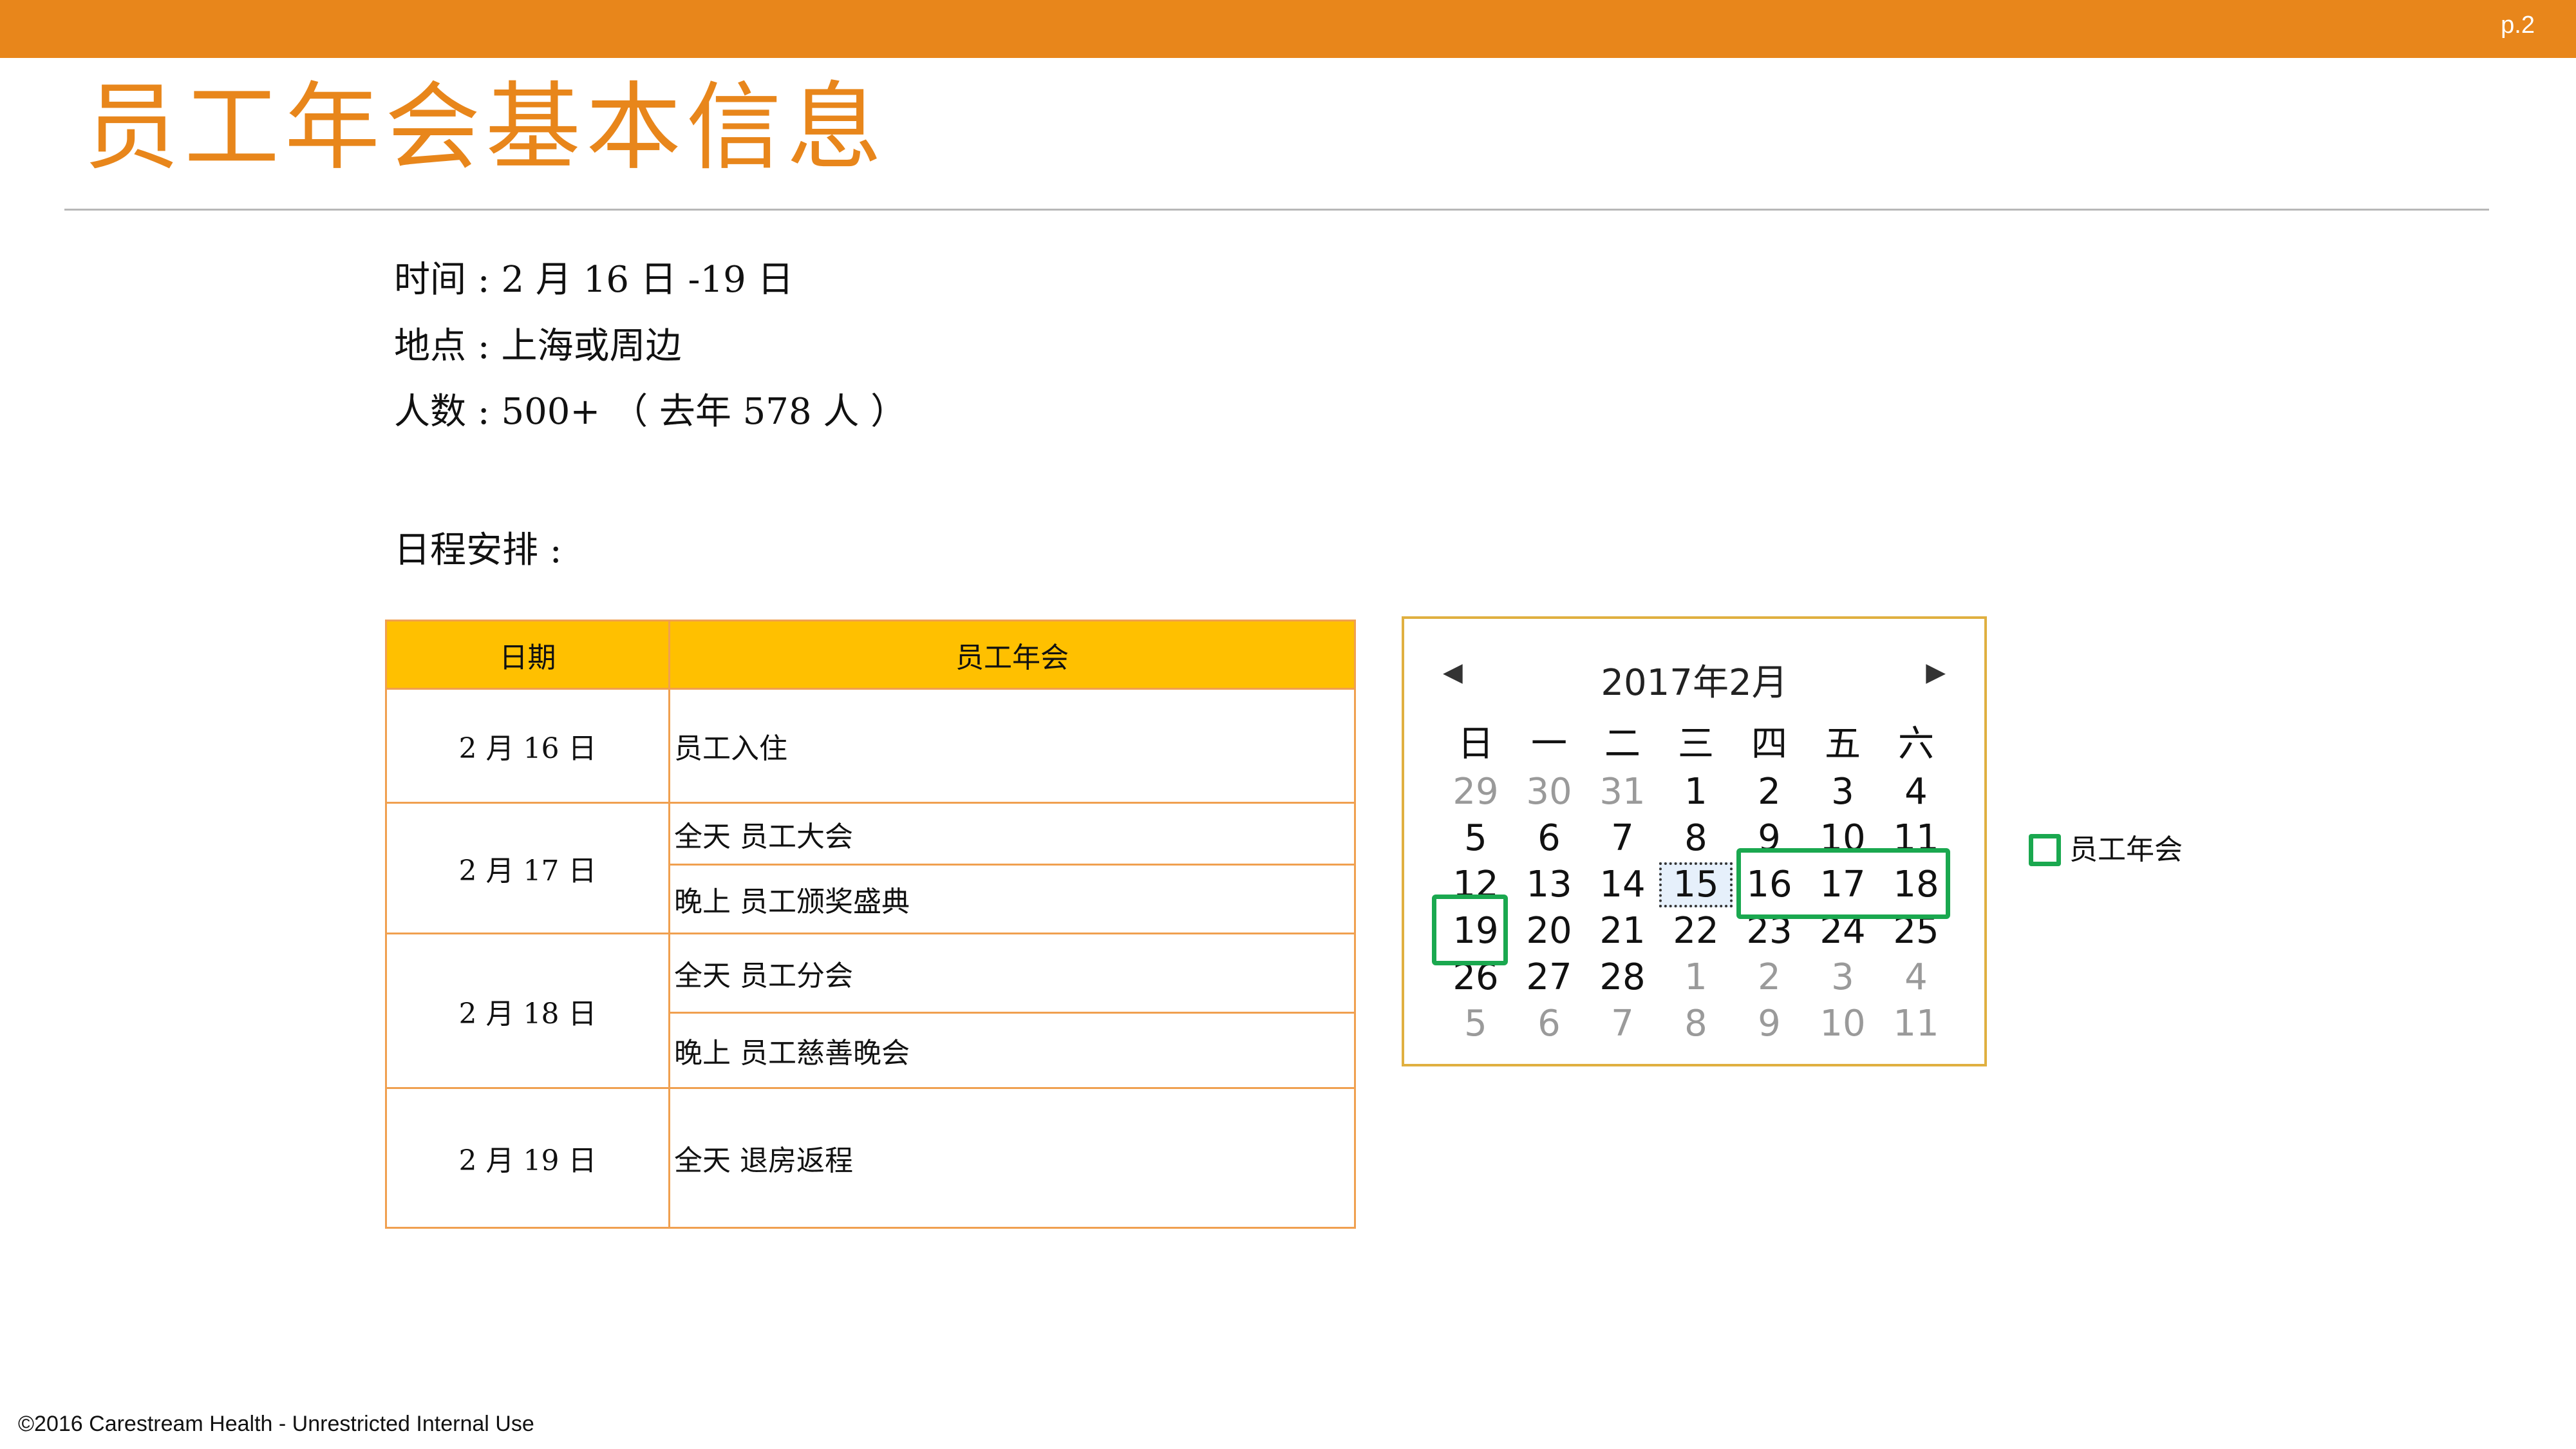  I want to click on header-event: 员工年会, so click(1012, 654).